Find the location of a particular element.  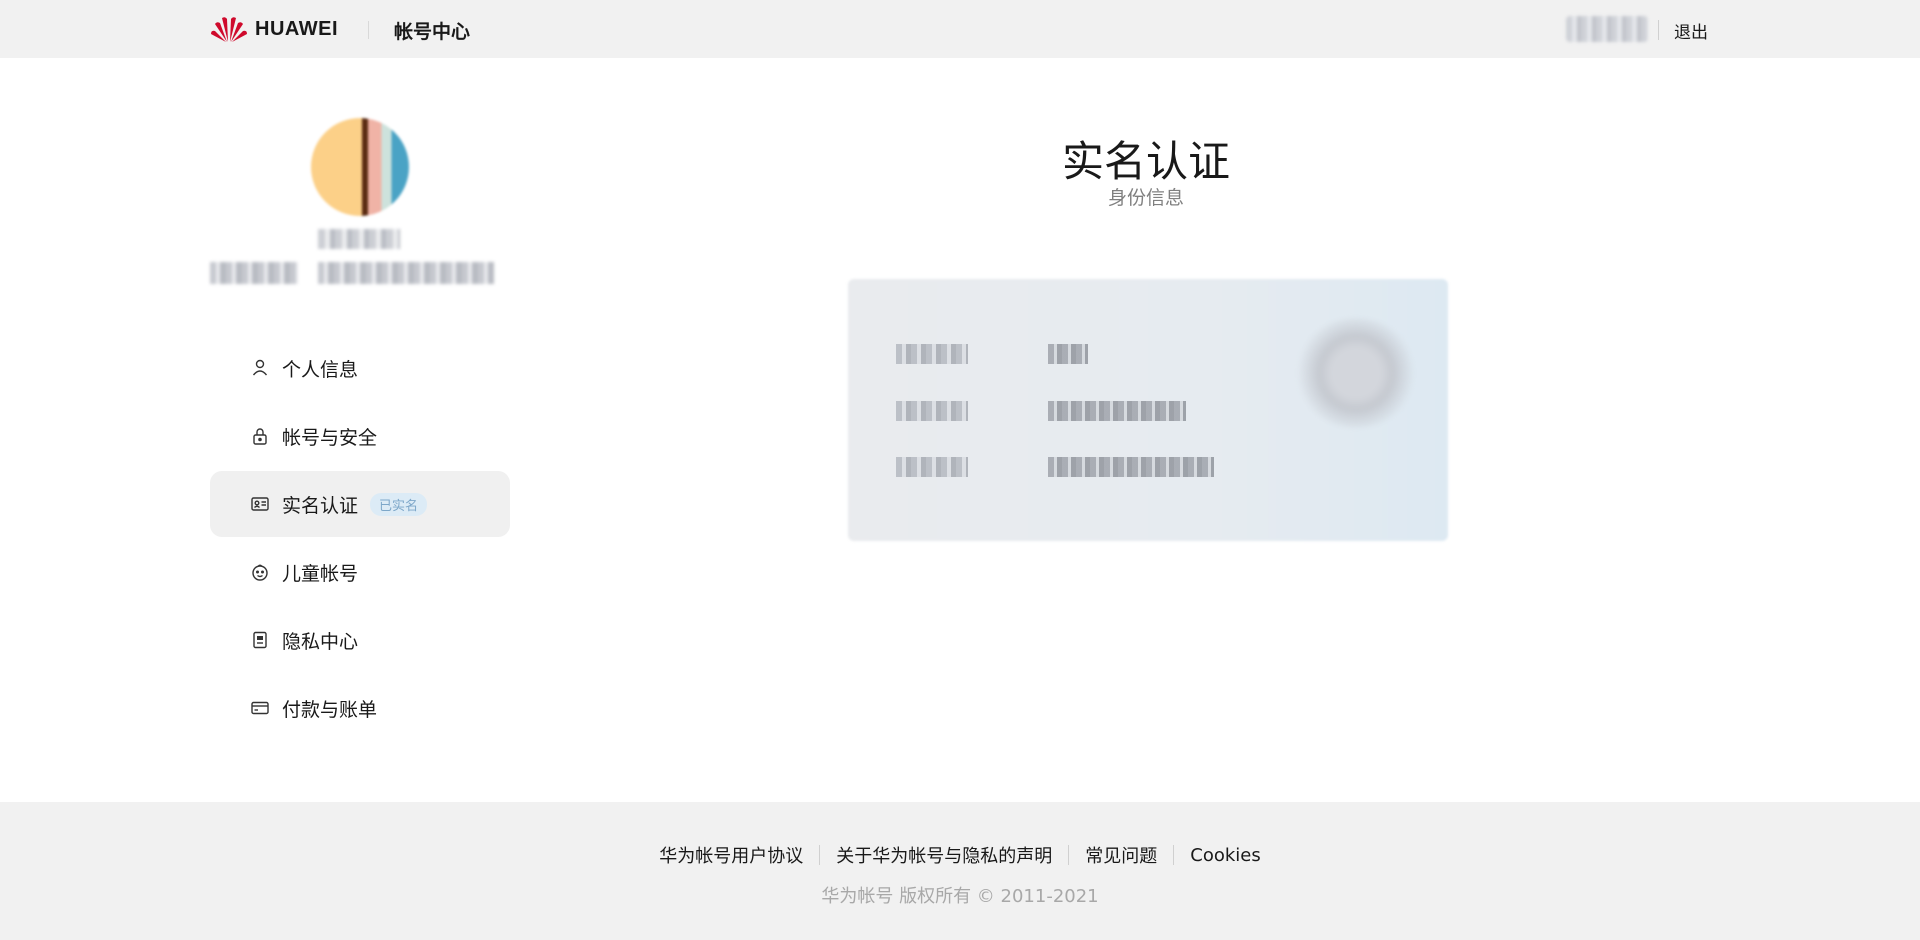

lock-icon is located at coordinates (260, 436).